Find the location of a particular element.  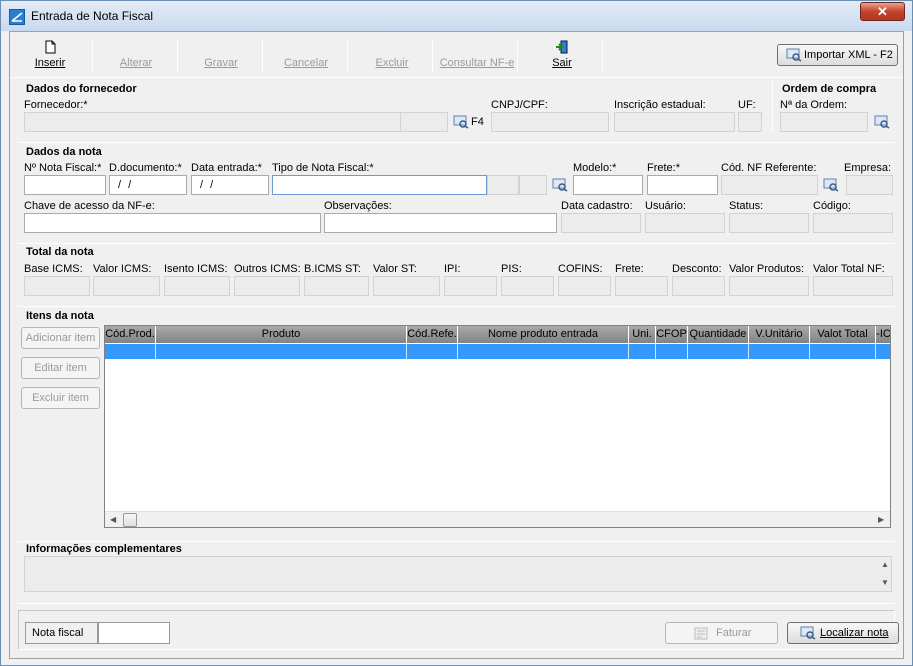

uf-field is located at coordinates (750, 122).